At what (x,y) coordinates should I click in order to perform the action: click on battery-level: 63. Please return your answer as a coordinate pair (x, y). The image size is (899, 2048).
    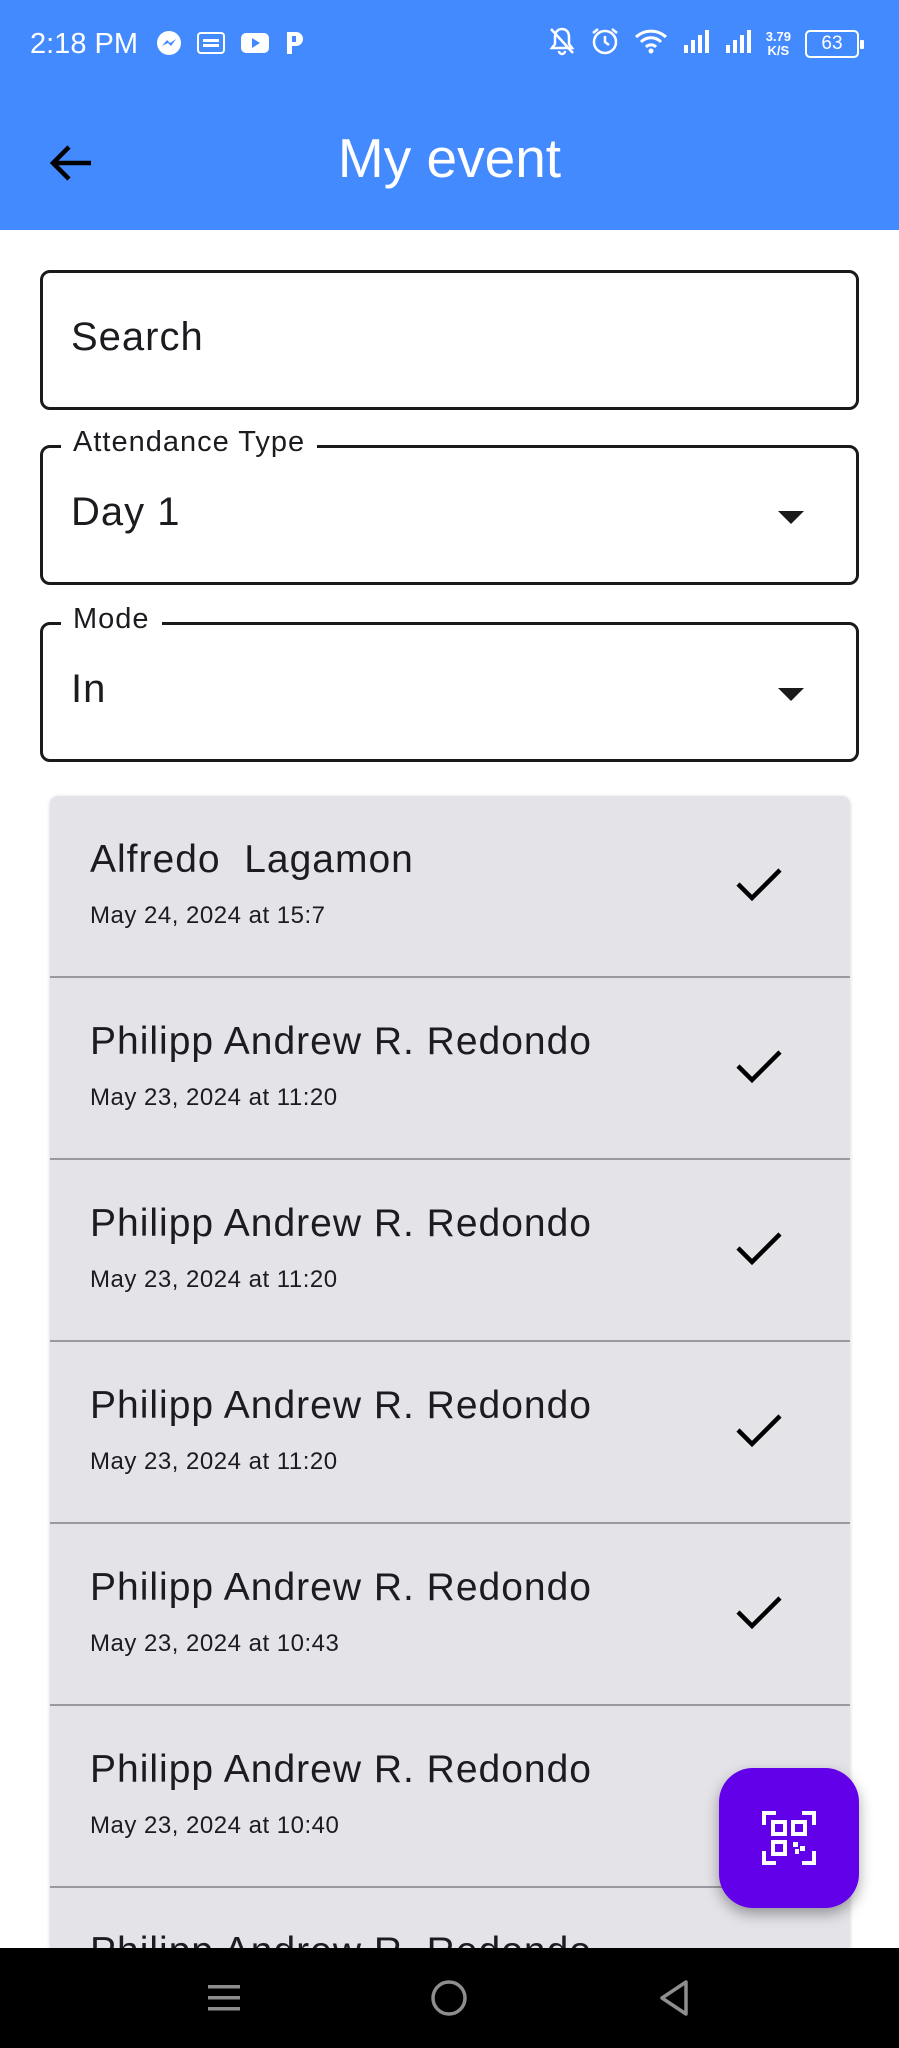
    Looking at the image, I should click on (832, 43).